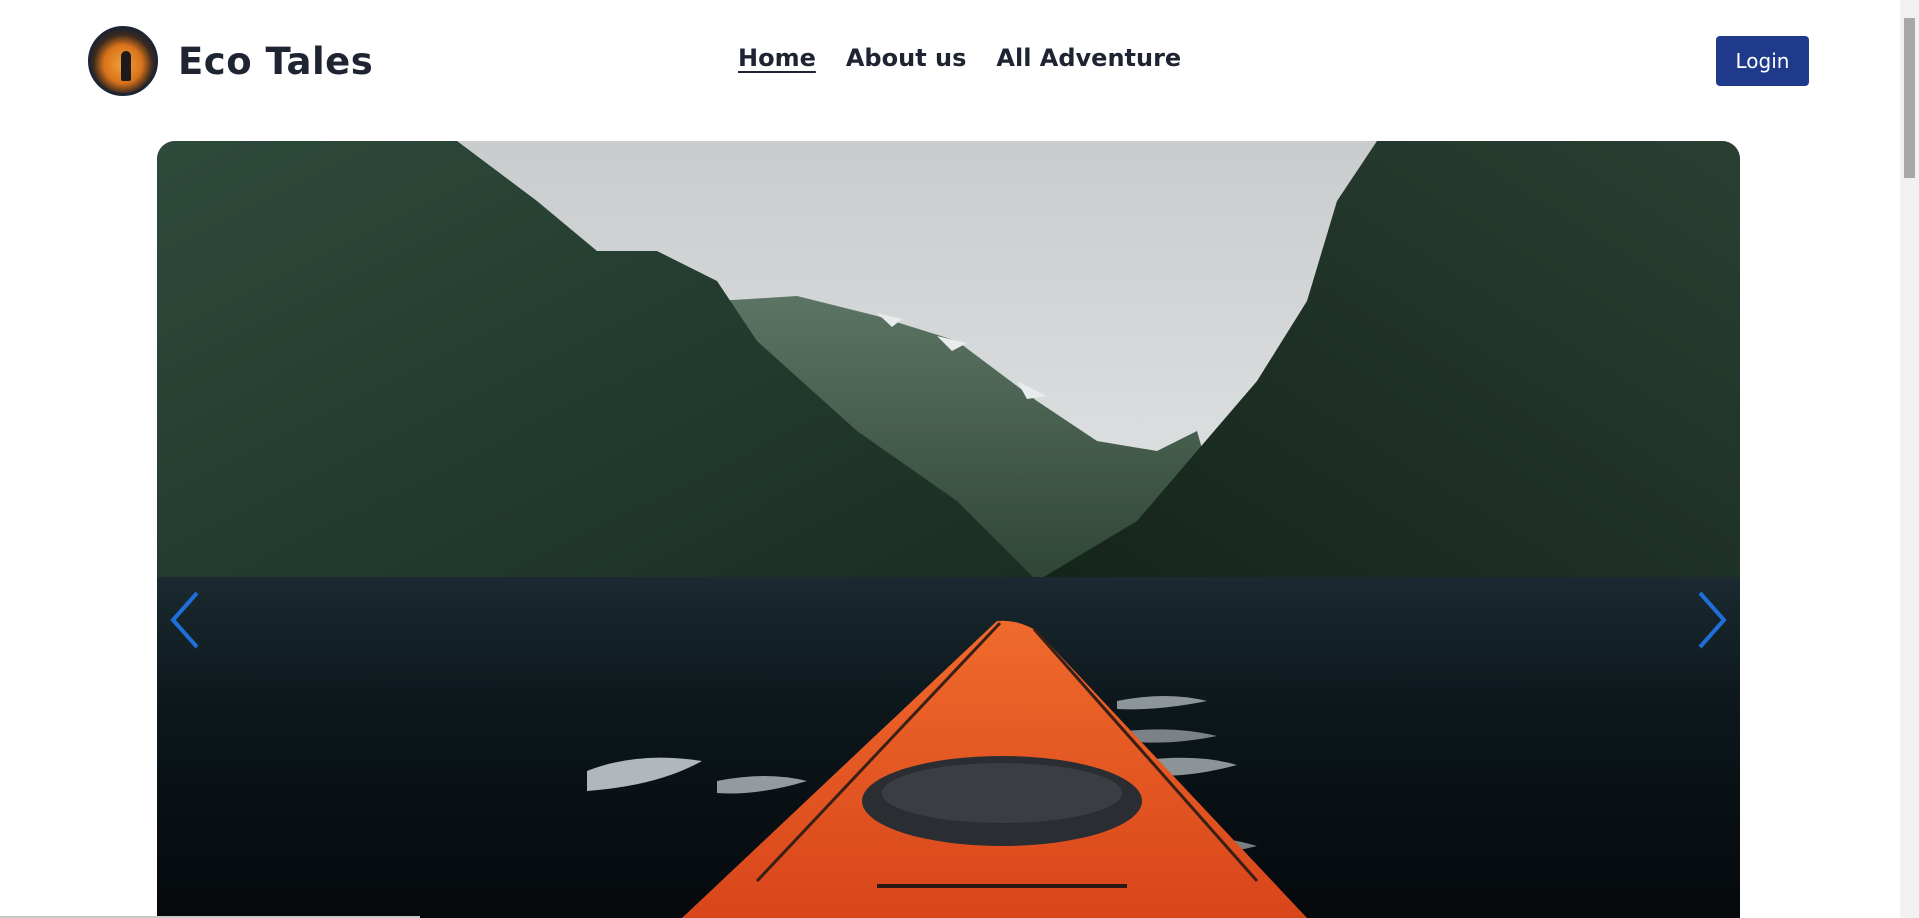 The width and height of the screenshot is (1919, 918). Describe the element at coordinates (1762, 61) in the screenshot. I see `login-button: Login` at that location.